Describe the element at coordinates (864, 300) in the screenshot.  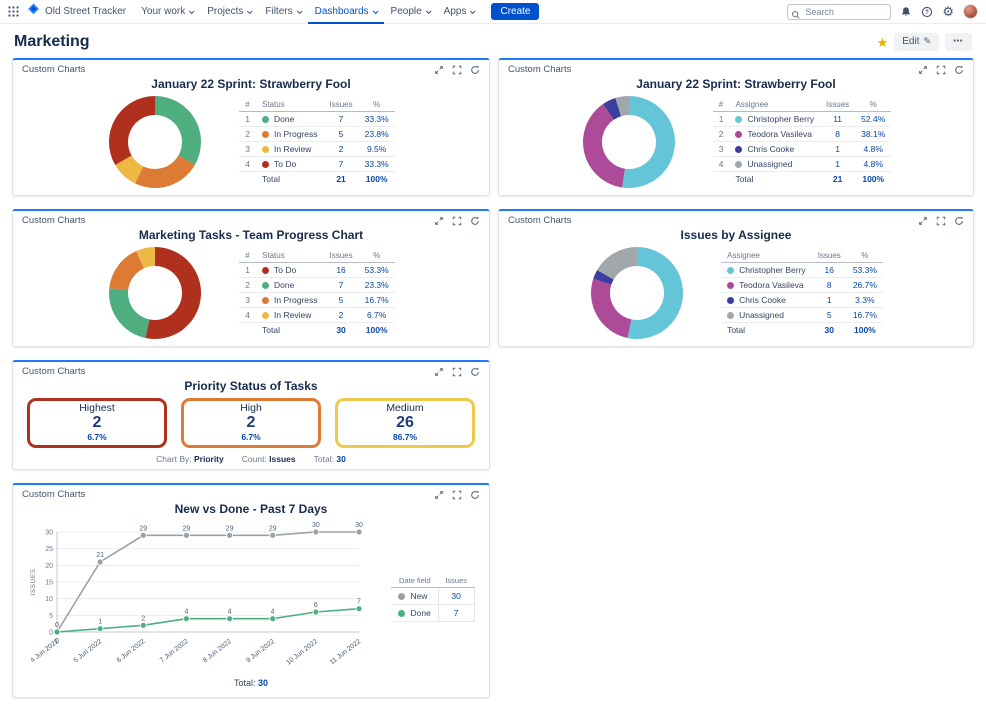
I see `legend-row-percent: 3.3%` at that location.